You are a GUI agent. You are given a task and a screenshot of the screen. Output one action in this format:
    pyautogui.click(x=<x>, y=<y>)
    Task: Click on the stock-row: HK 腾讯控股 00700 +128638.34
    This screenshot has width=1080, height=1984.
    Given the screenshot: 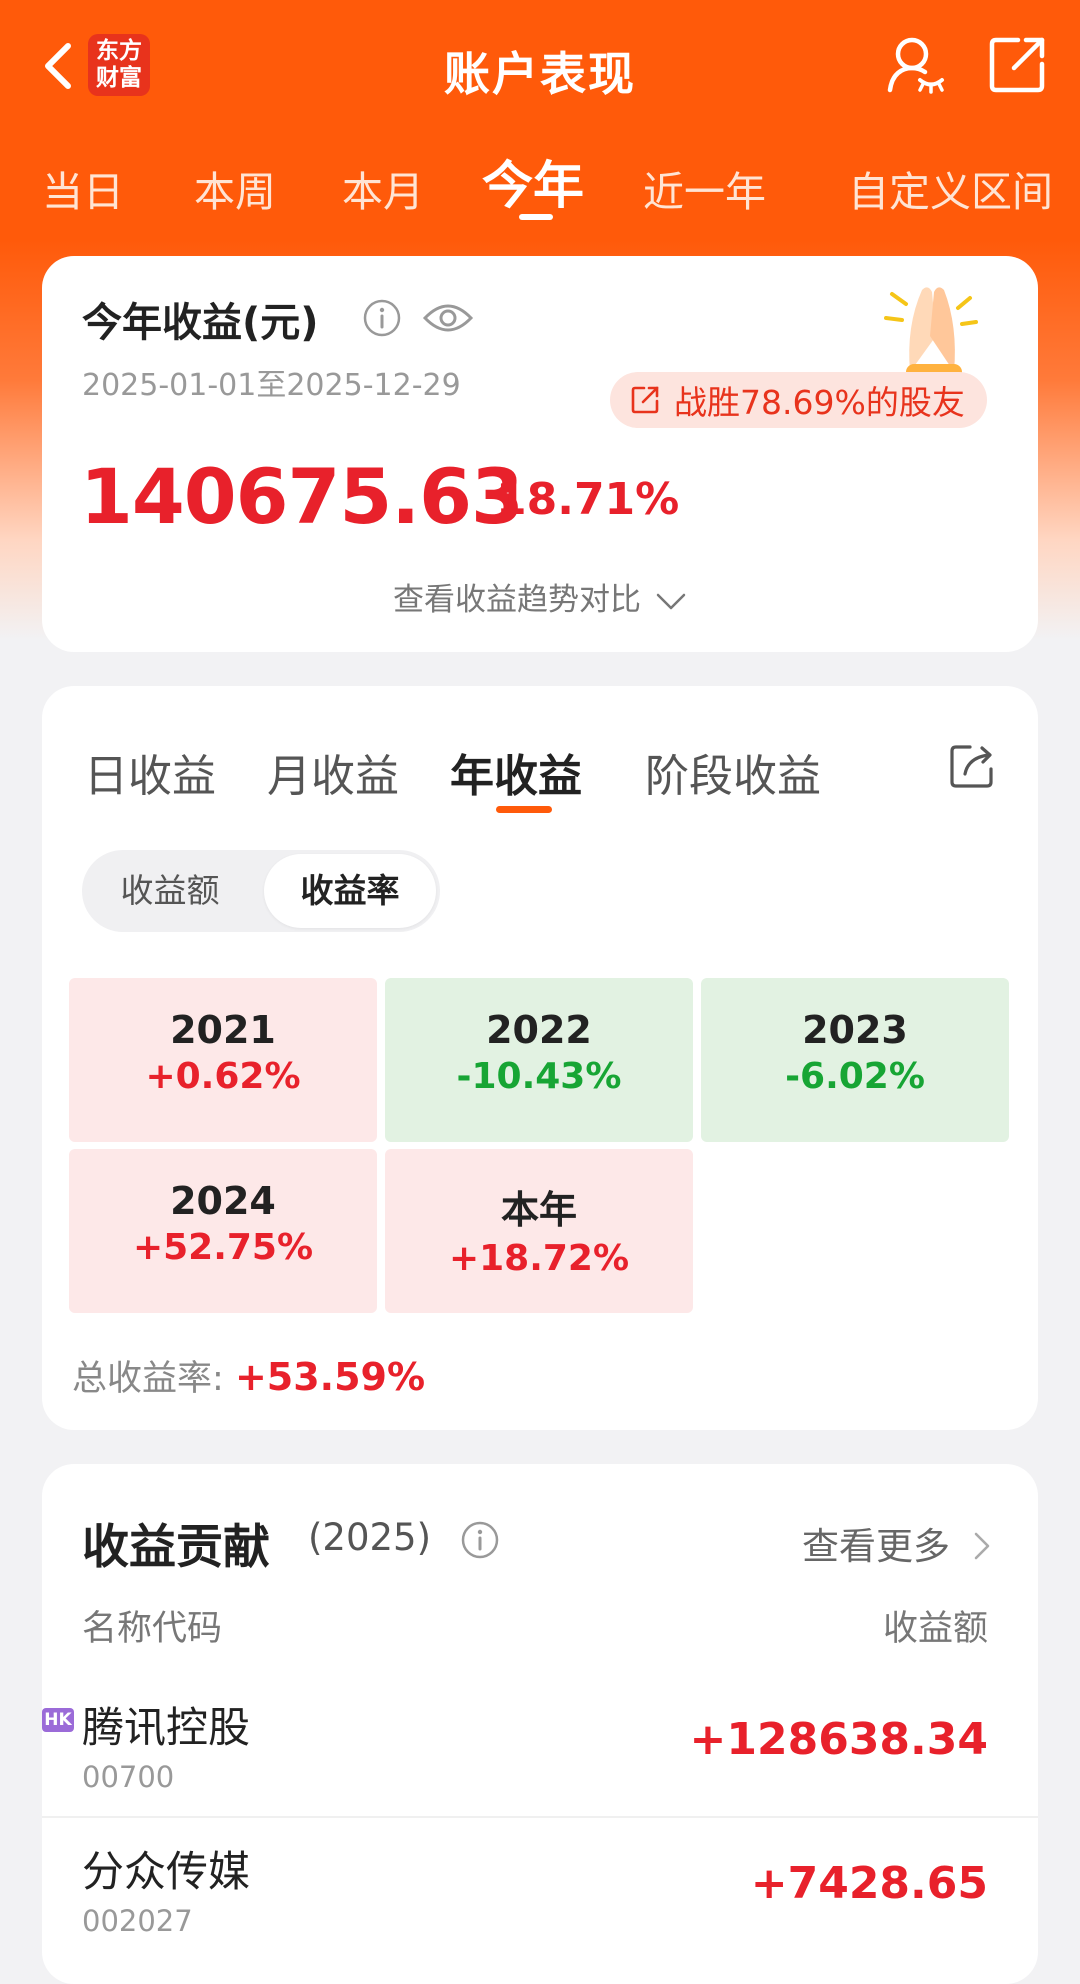 What is the action you would take?
    pyautogui.click(x=540, y=1745)
    